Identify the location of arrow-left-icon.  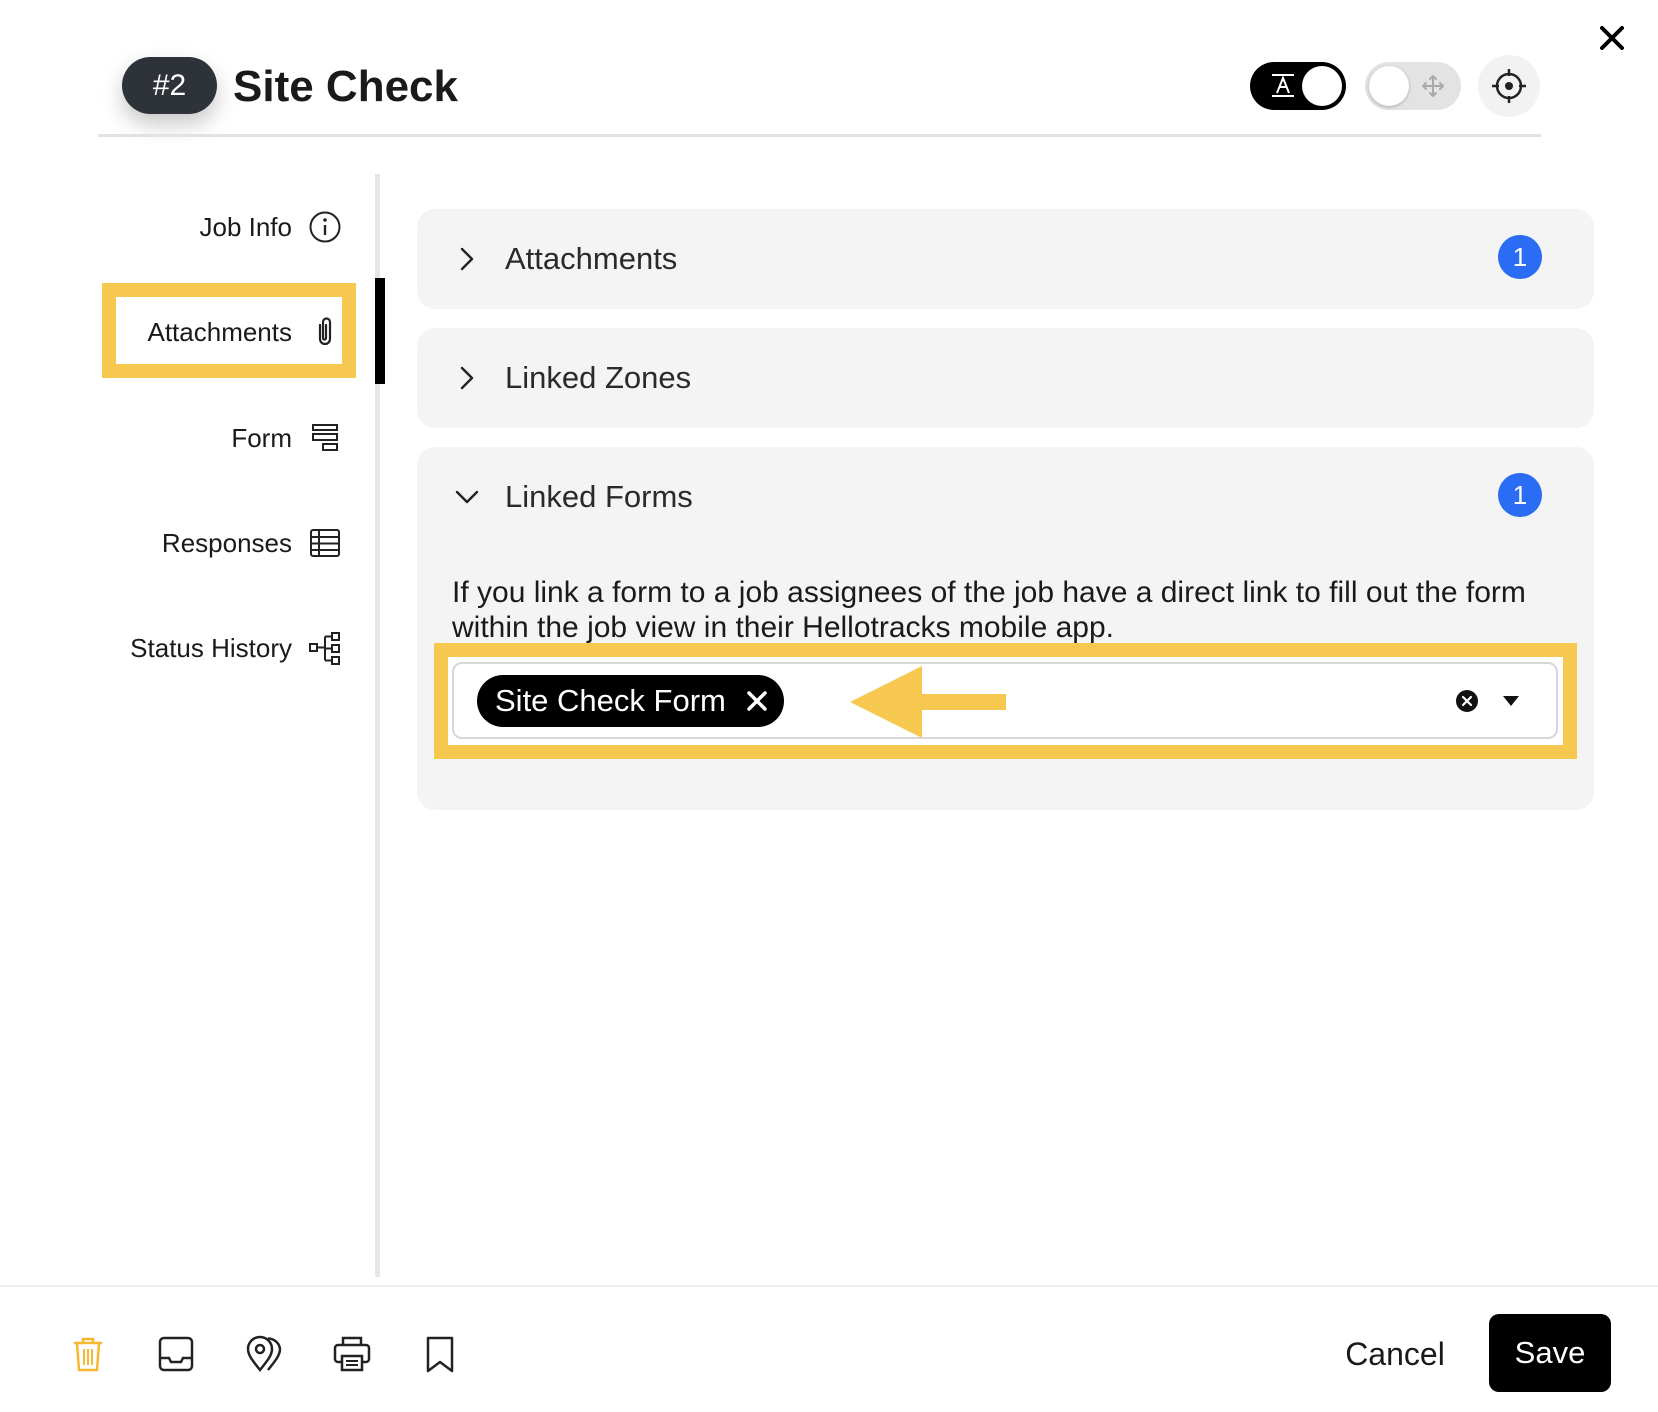
(928, 702).